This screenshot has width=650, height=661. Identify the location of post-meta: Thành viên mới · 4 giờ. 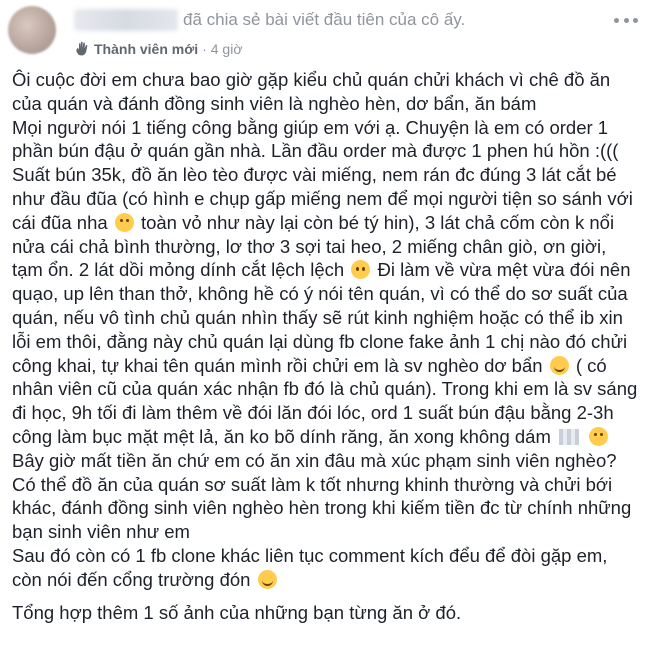
(158, 49).